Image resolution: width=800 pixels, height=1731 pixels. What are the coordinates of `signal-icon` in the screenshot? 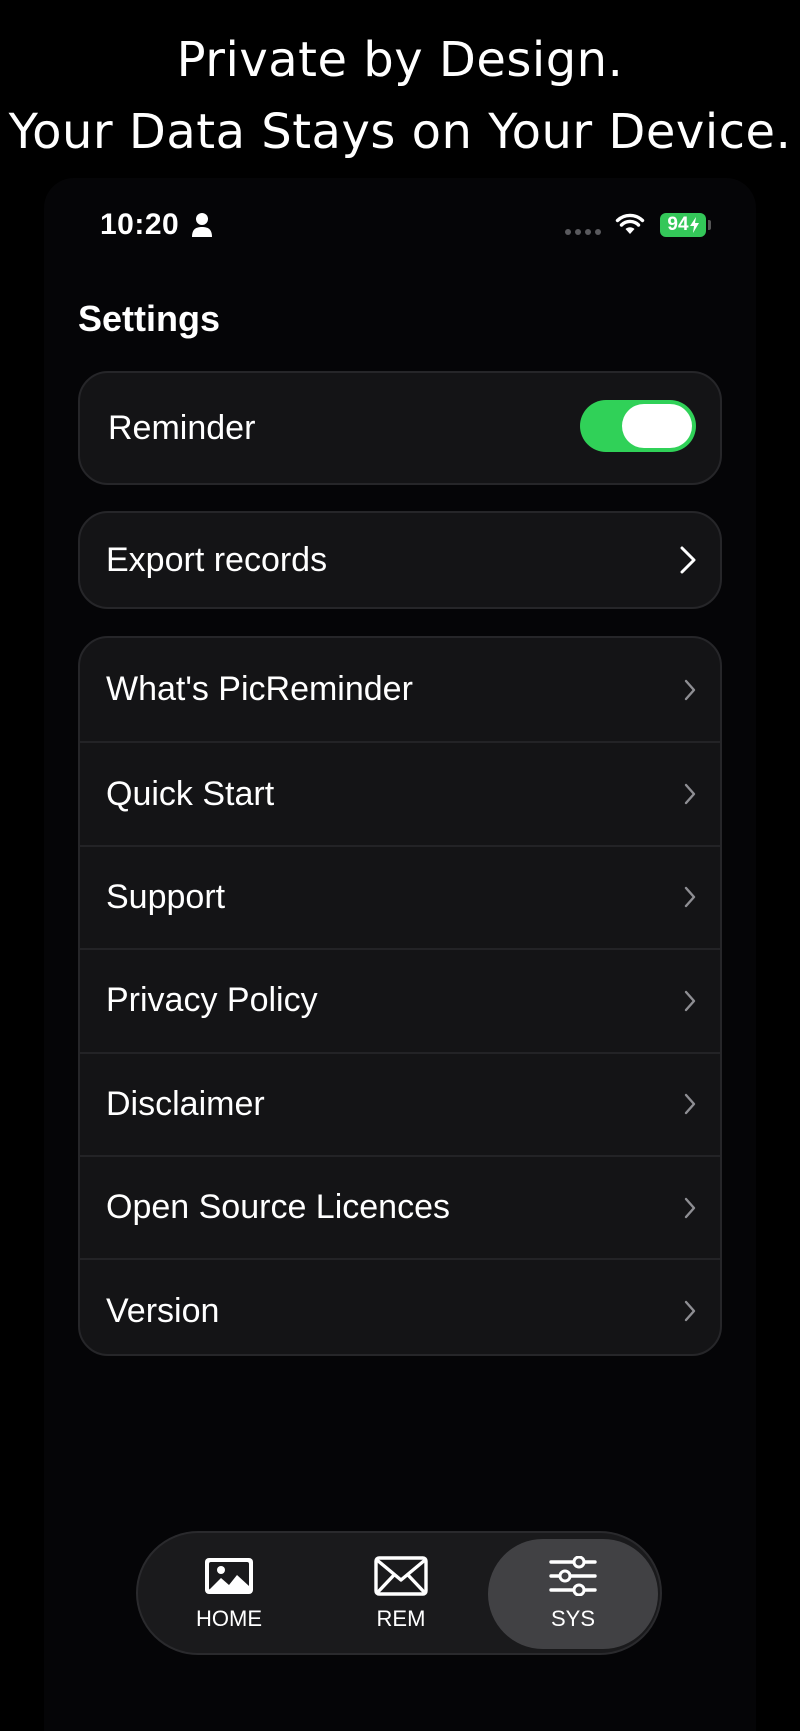 It's located at (583, 232).